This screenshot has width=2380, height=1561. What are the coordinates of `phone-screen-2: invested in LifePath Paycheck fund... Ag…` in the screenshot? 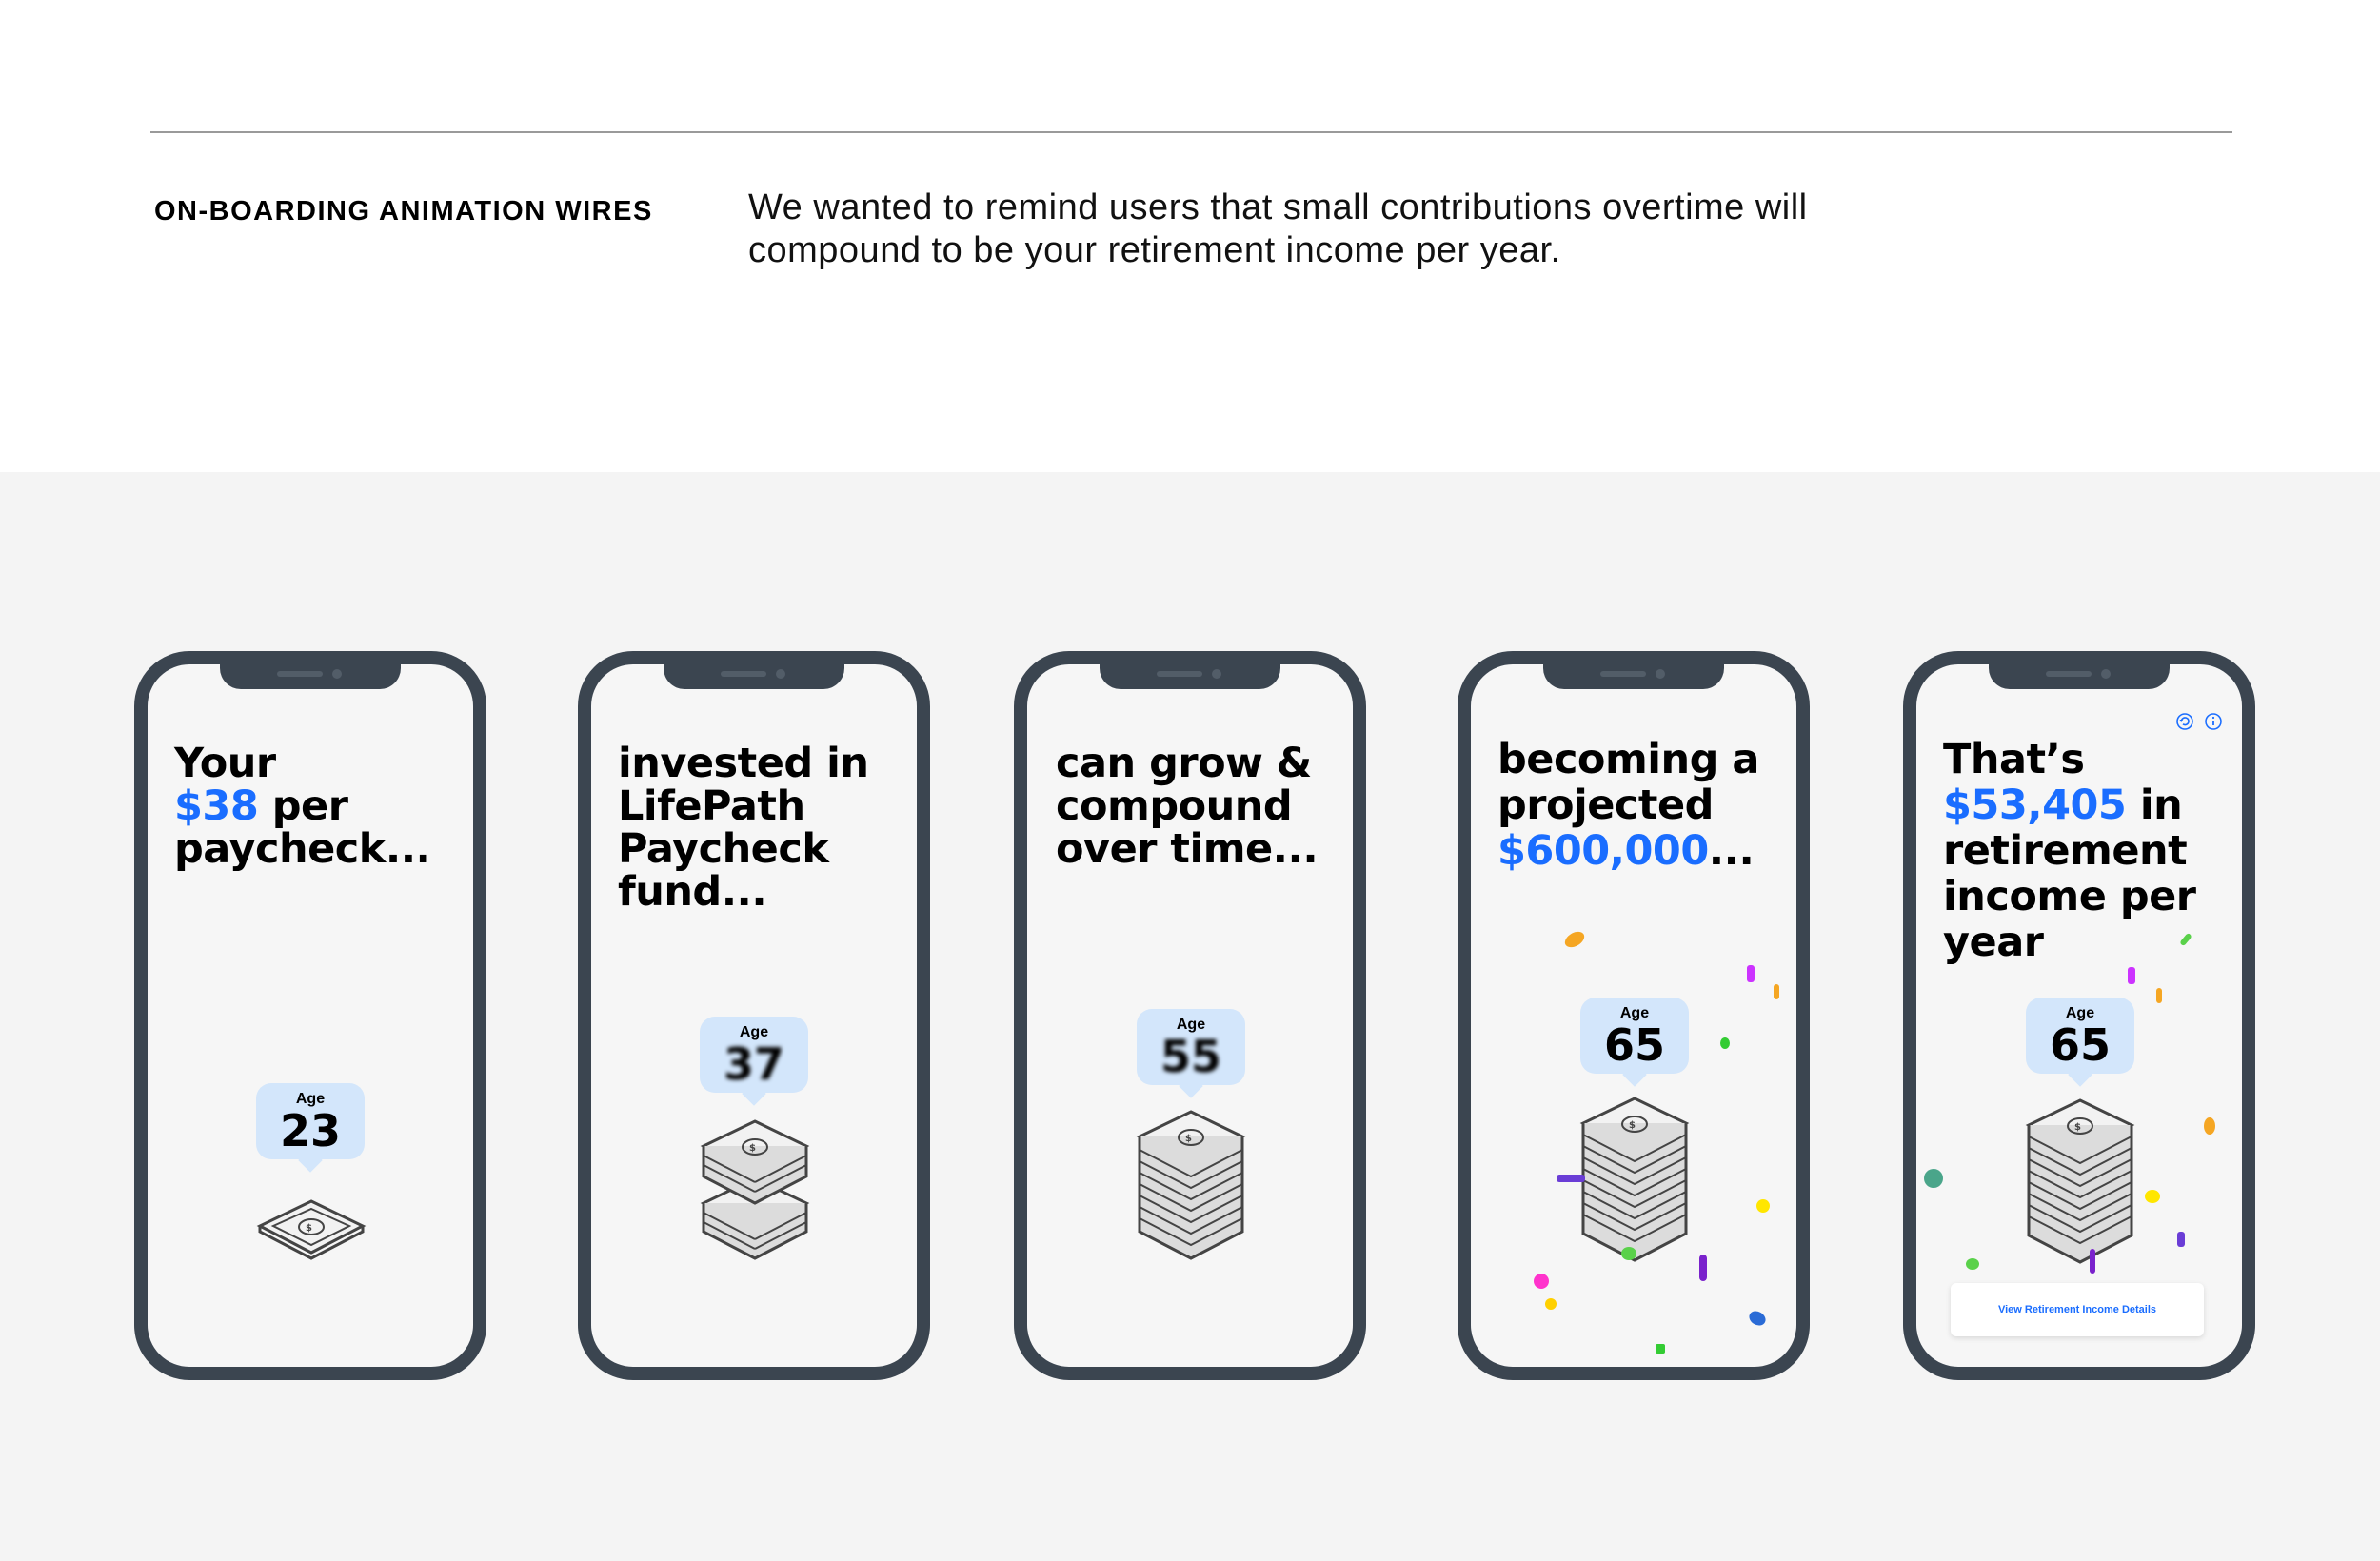 It's located at (754, 1015).